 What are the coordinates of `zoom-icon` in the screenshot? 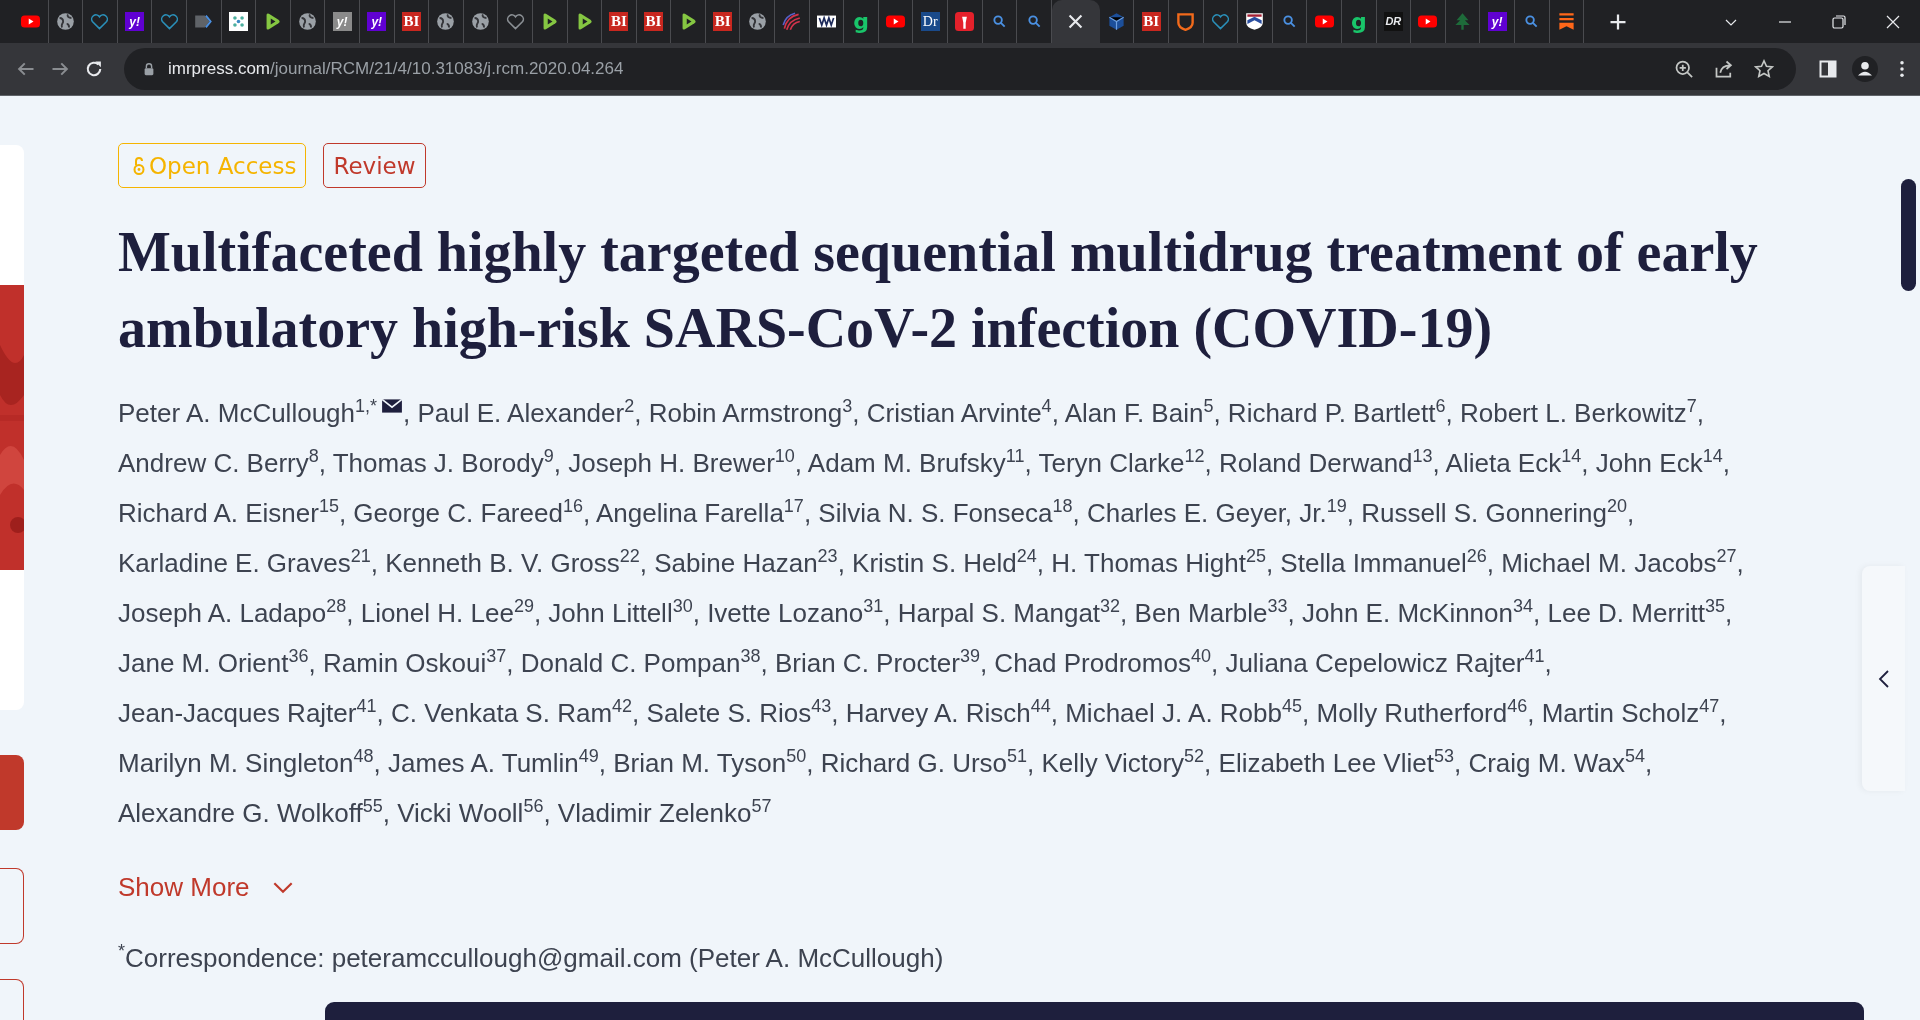 It's located at (1684, 69).